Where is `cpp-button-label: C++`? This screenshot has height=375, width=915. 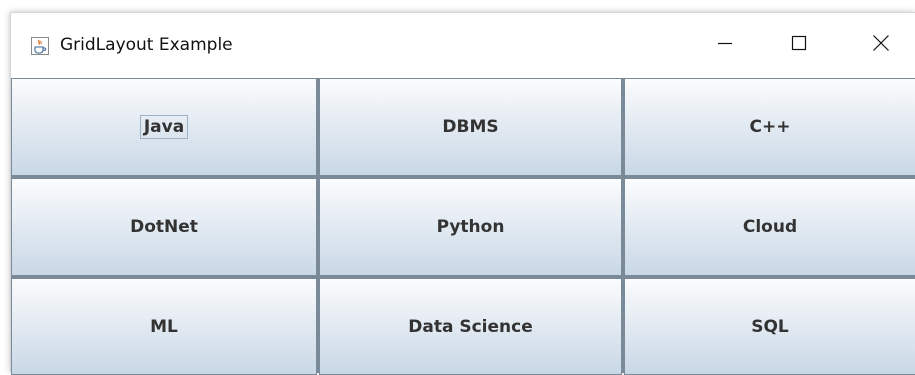 cpp-button-label: C++ is located at coordinates (770, 127).